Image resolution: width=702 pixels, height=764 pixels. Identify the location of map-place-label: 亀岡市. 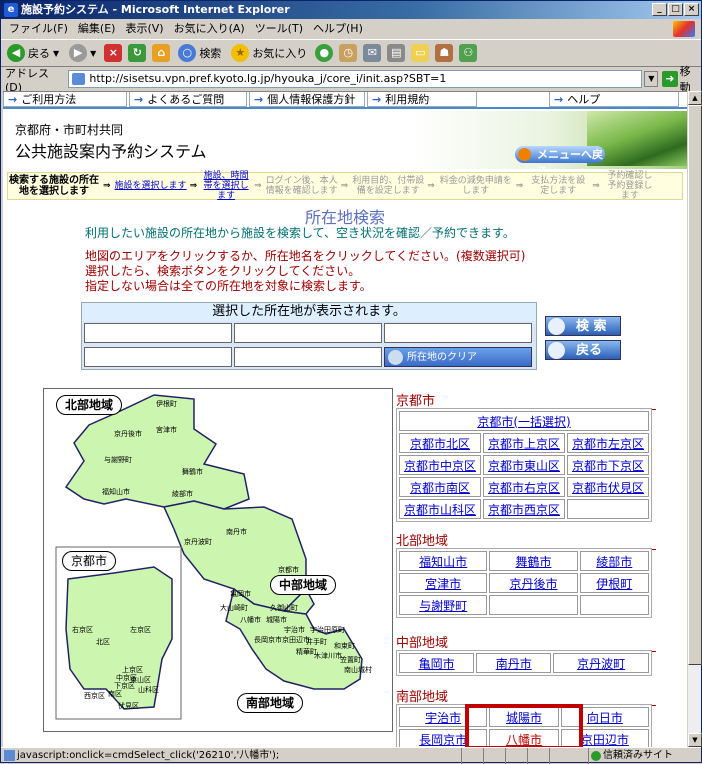
(240, 594).